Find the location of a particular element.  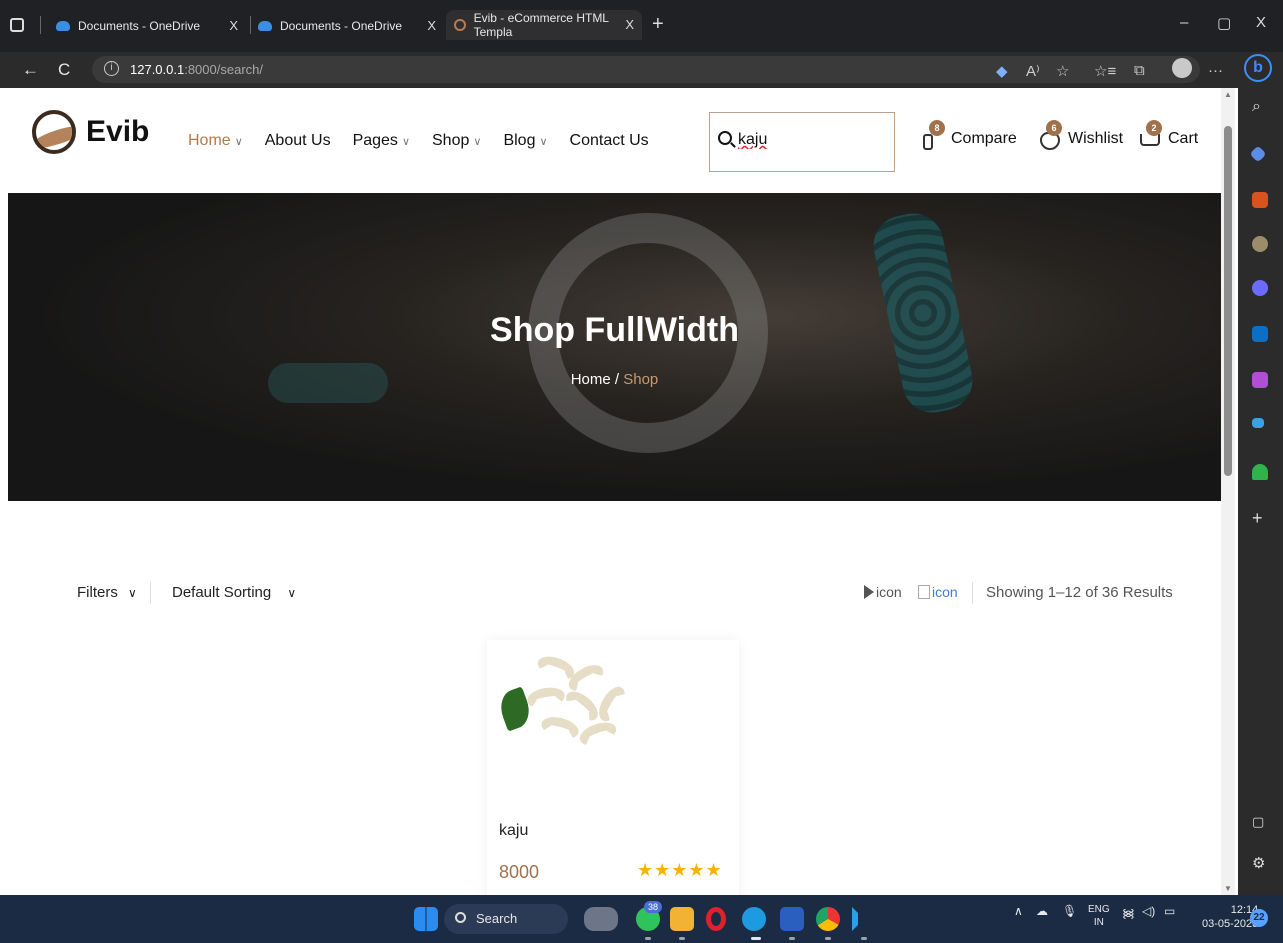

search-icon: ⌕ is located at coordinates (1256, 107).